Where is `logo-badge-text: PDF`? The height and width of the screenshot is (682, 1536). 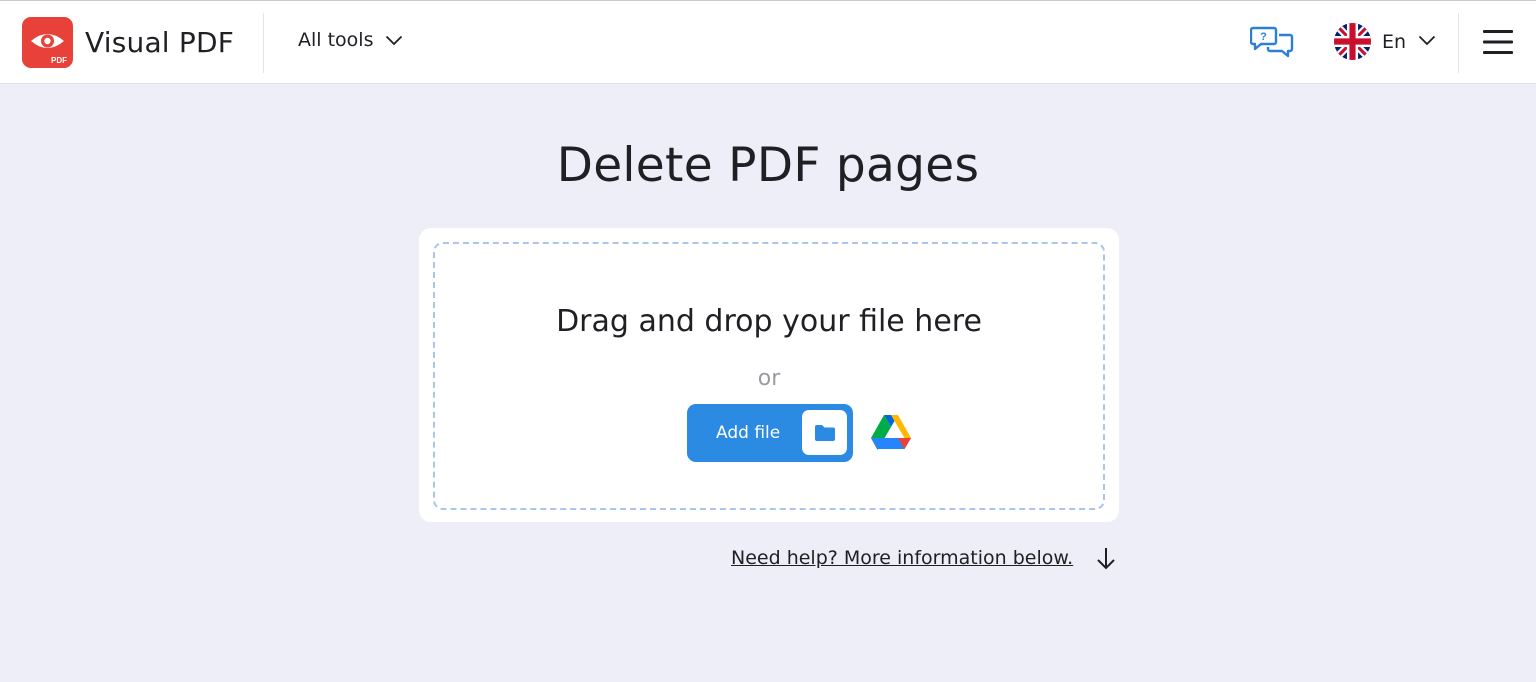 logo-badge-text: PDF is located at coordinates (59, 60).